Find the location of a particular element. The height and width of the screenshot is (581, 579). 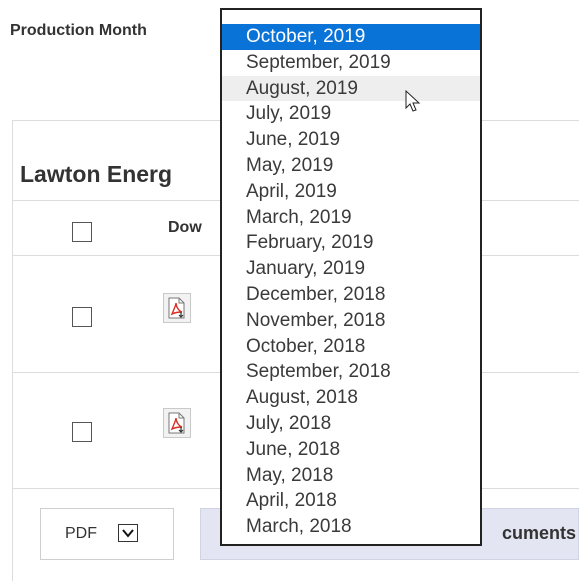

dropdown-option: January, 2019 is located at coordinates (351, 269).